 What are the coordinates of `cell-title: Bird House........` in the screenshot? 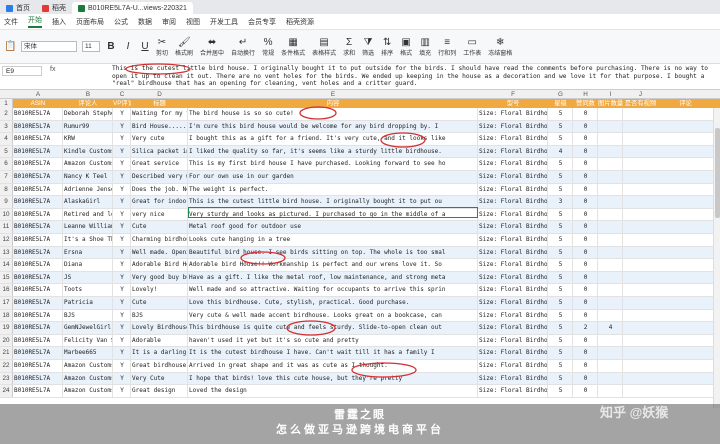 It's located at (159, 126).